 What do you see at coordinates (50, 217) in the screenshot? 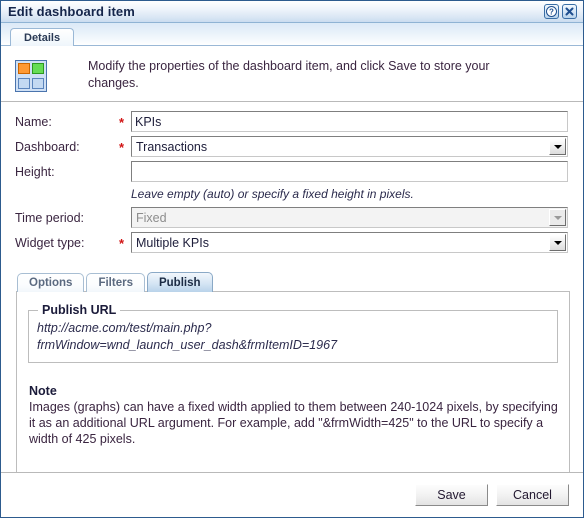
I see `label-time-period: Time period:` at bounding box center [50, 217].